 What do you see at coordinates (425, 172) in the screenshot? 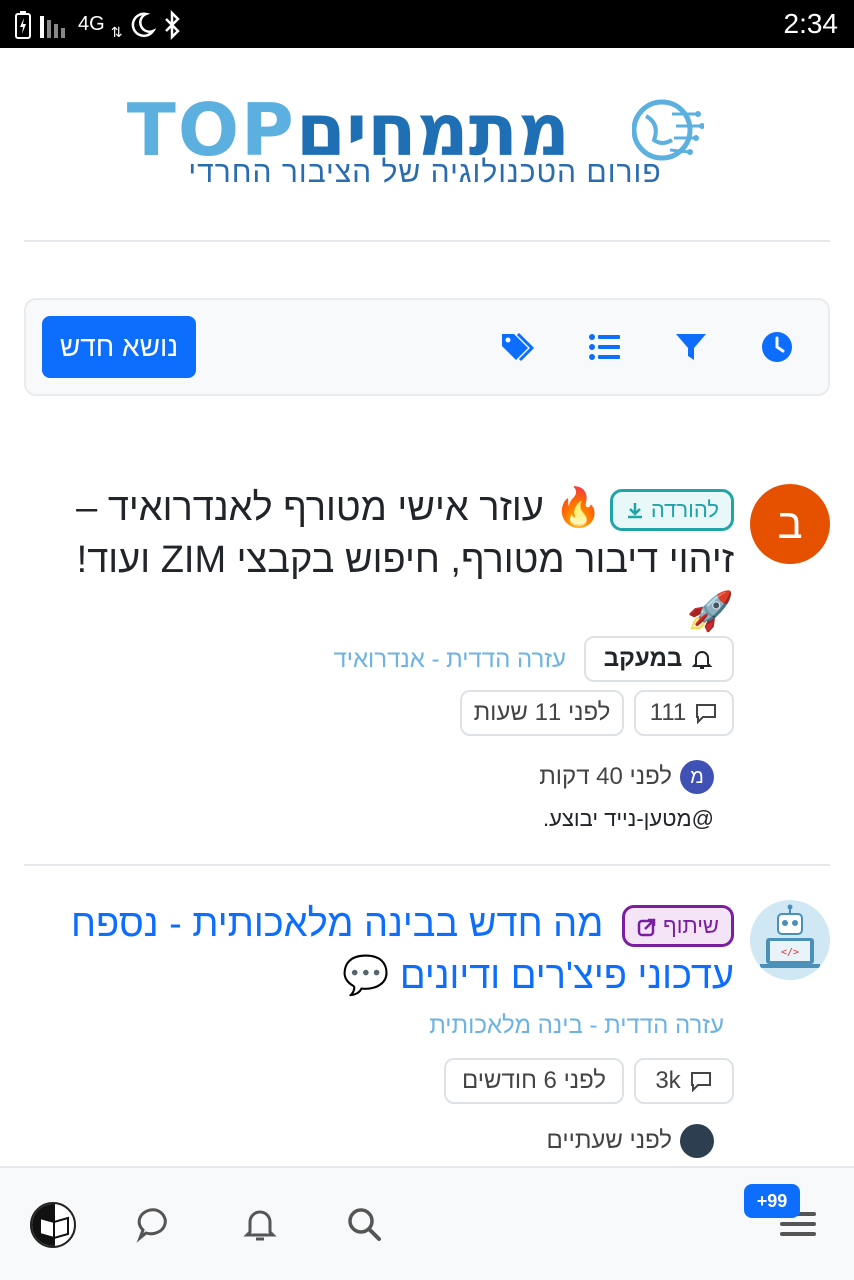
I see `logo-subtitle: פורום הטכנולוגיה של הציבור החרדי` at bounding box center [425, 172].